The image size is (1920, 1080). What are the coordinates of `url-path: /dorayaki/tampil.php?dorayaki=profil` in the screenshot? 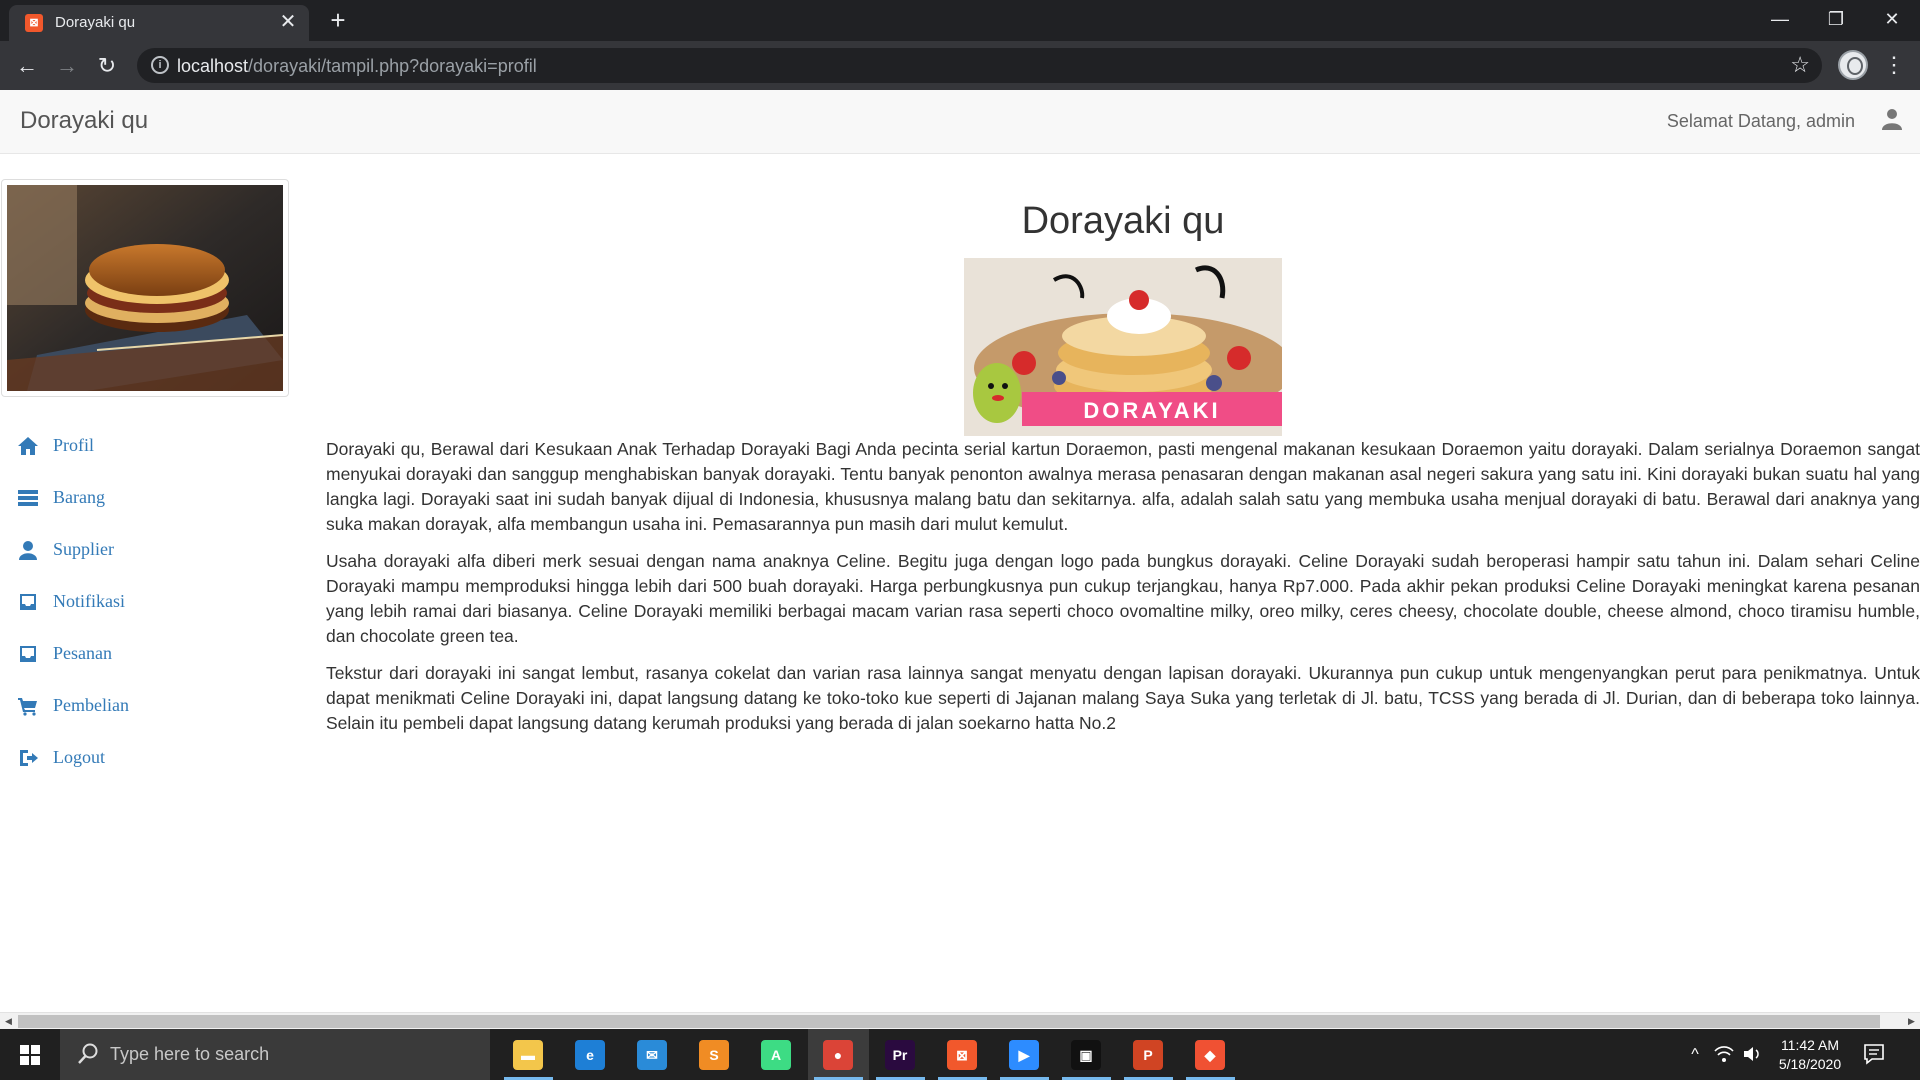 It's located at (392, 66).